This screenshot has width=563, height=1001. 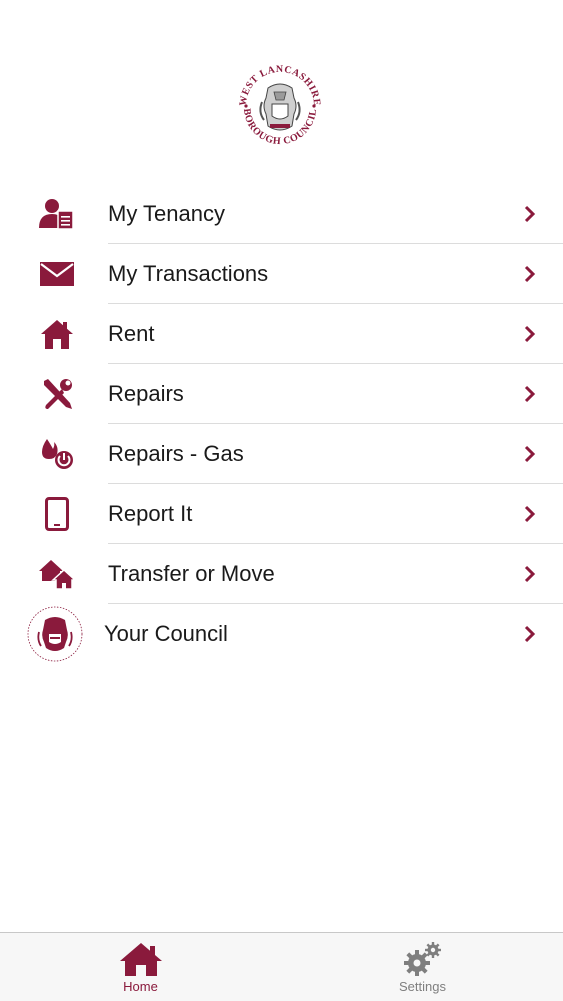 What do you see at coordinates (281, 634) in the screenshot?
I see `menu-item-your-council: Your Council` at bounding box center [281, 634].